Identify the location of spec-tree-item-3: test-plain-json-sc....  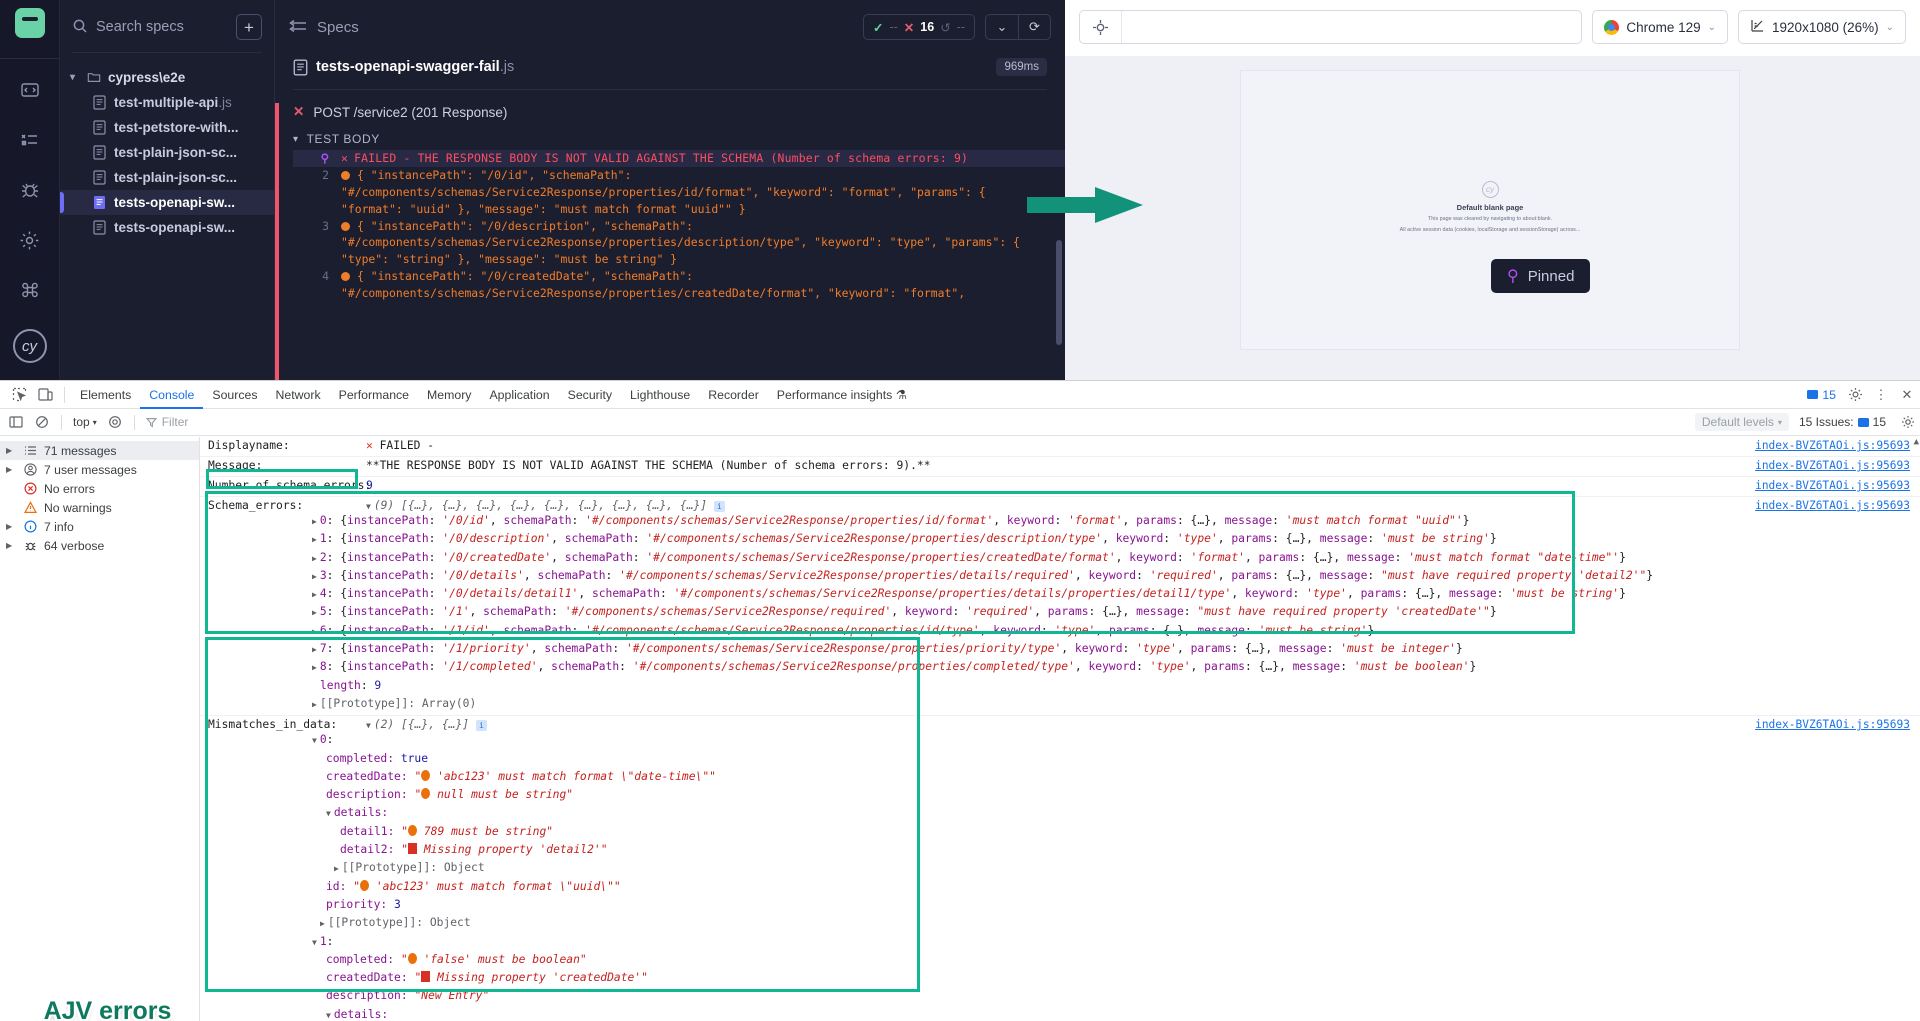
(167, 177).